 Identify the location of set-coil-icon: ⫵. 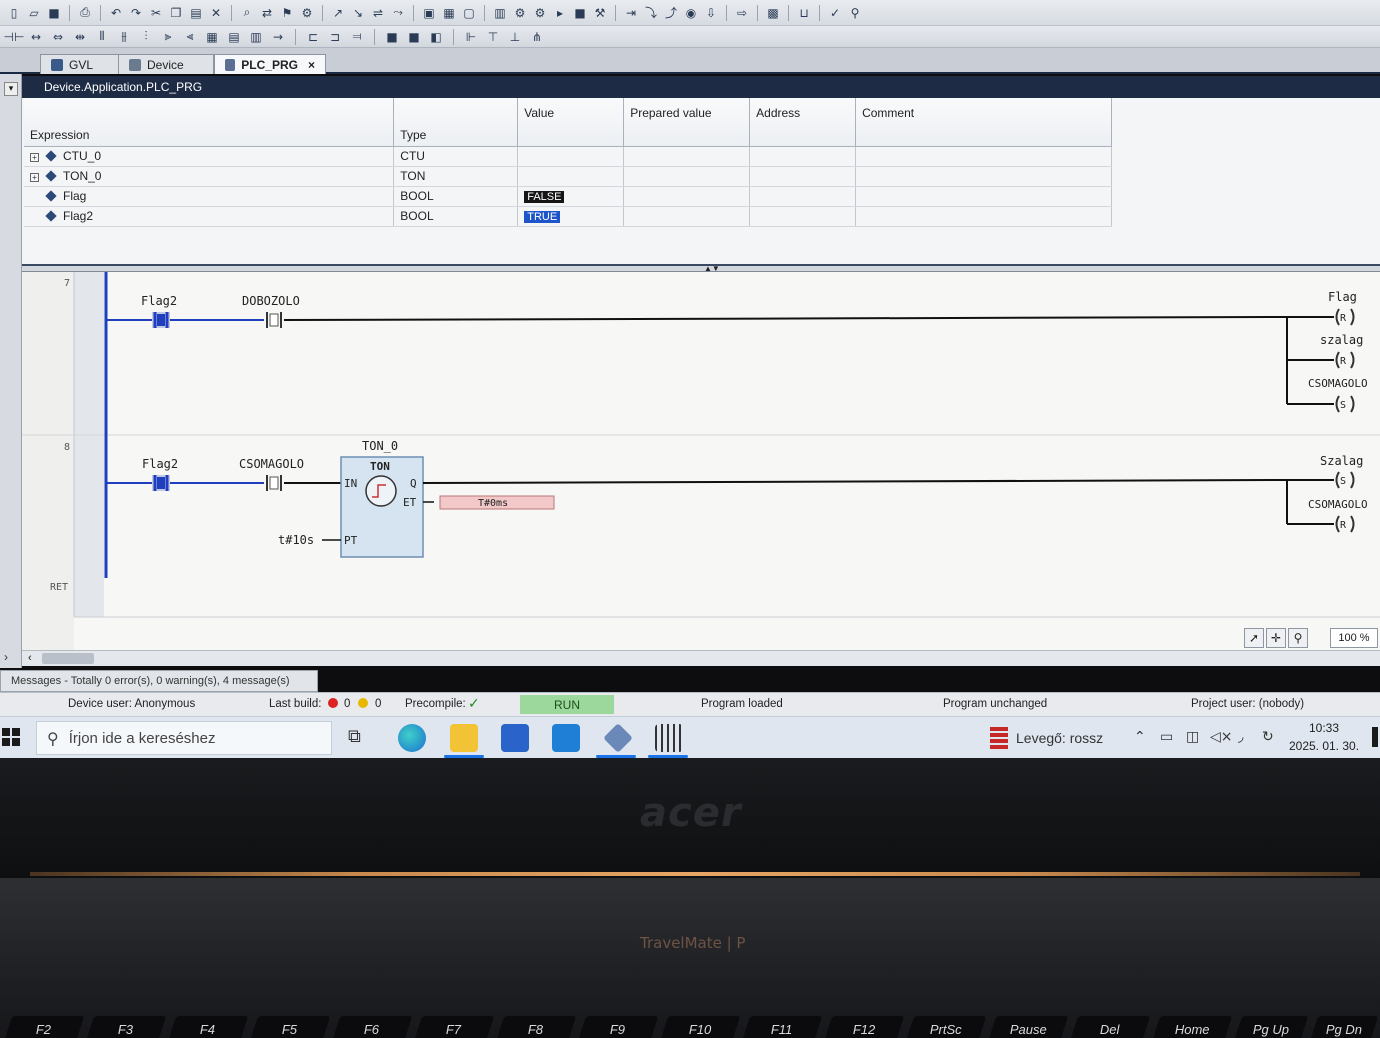
(124, 37).